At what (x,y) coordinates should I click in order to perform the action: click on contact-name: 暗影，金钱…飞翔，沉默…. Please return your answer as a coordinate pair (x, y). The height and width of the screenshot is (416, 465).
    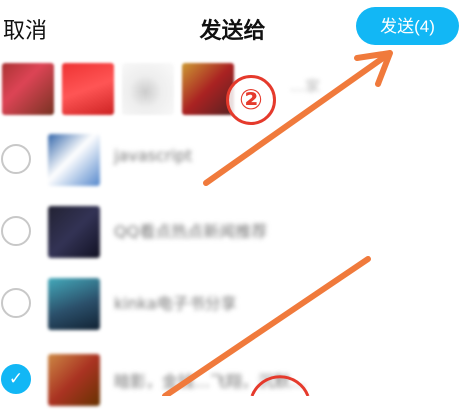
    Looking at the image, I should click on (210, 381).